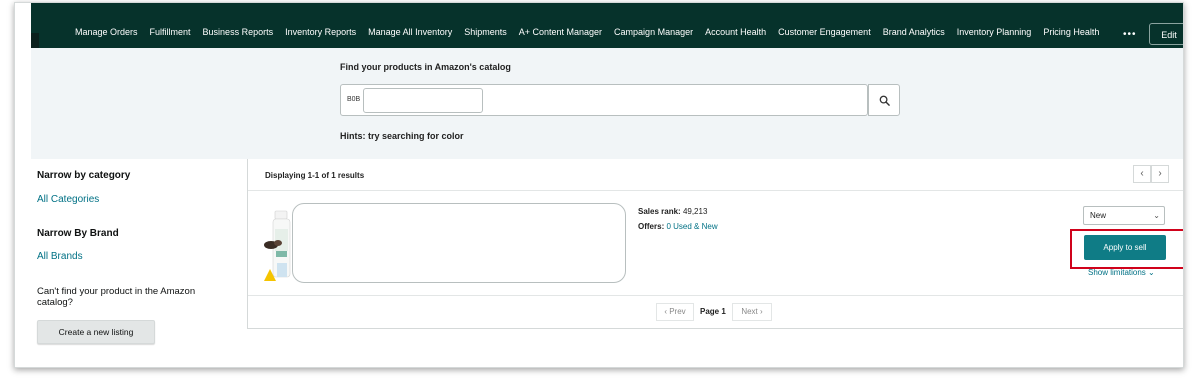 The height and width of the screenshot is (383, 1198). What do you see at coordinates (60, 256) in the screenshot?
I see `all-brands-link: All Brands` at bounding box center [60, 256].